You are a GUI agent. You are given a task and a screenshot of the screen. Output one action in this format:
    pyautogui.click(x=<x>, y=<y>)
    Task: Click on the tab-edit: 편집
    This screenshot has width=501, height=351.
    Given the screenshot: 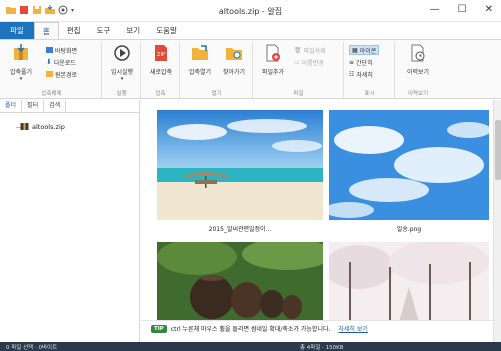 What is the action you would take?
    pyautogui.click(x=74, y=30)
    